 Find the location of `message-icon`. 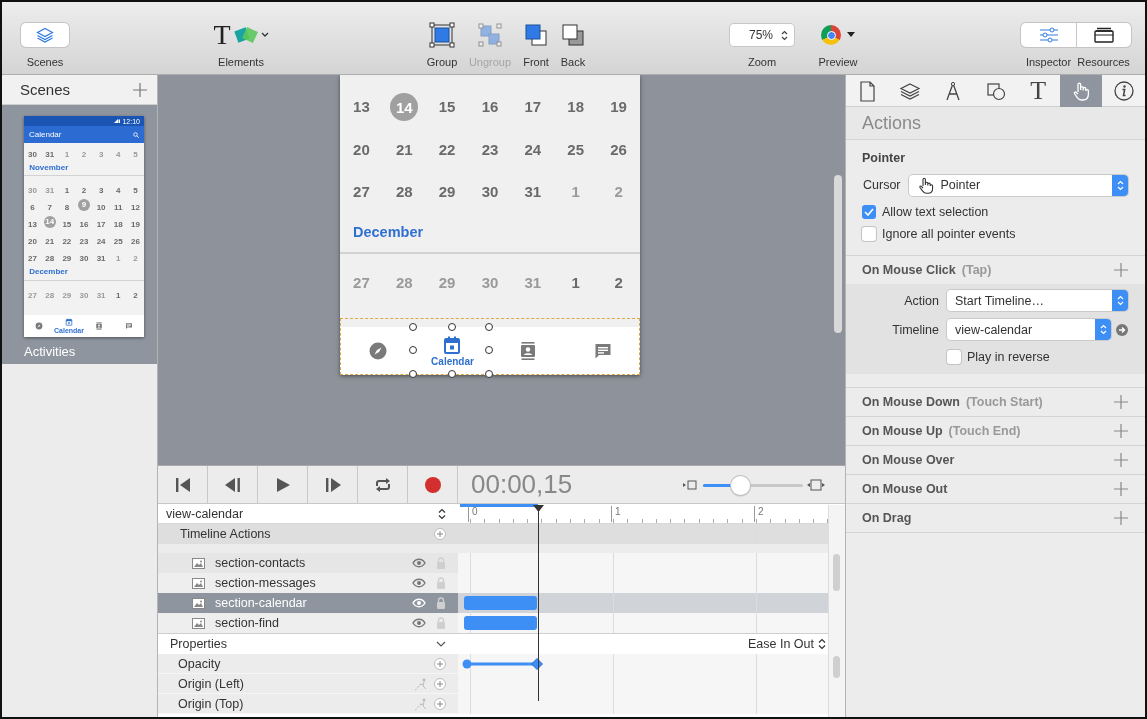

message-icon is located at coordinates (129, 326).